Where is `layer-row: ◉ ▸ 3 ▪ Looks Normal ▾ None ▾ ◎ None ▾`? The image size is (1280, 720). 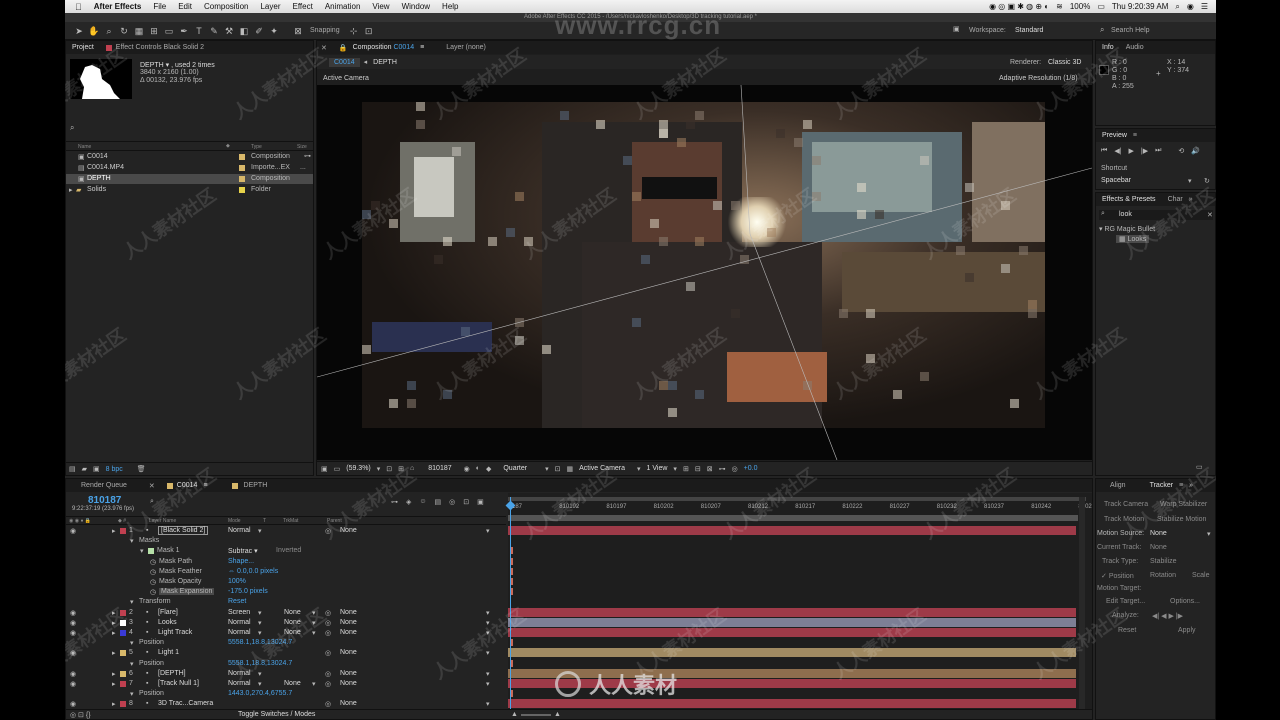 layer-row: ◉ ▸ 3 ▪ Looks Normal ▾ None ▾ ◎ None ▾ is located at coordinates (286, 623).